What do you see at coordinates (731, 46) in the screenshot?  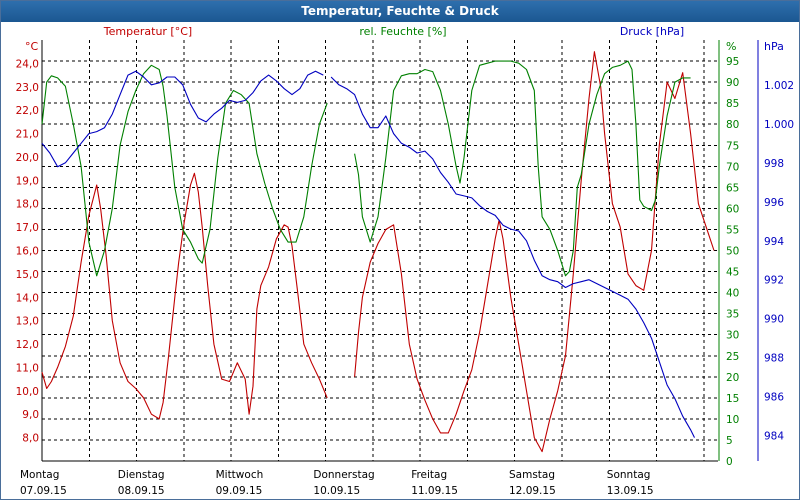 I see `humidity-unit-label: %` at bounding box center [731, 46].